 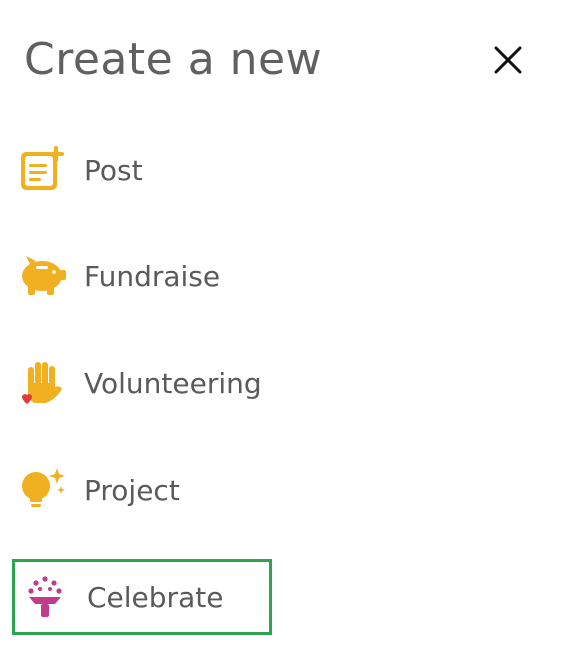 I want to click on menu-item-post: Post, so click(x=142, y=170).